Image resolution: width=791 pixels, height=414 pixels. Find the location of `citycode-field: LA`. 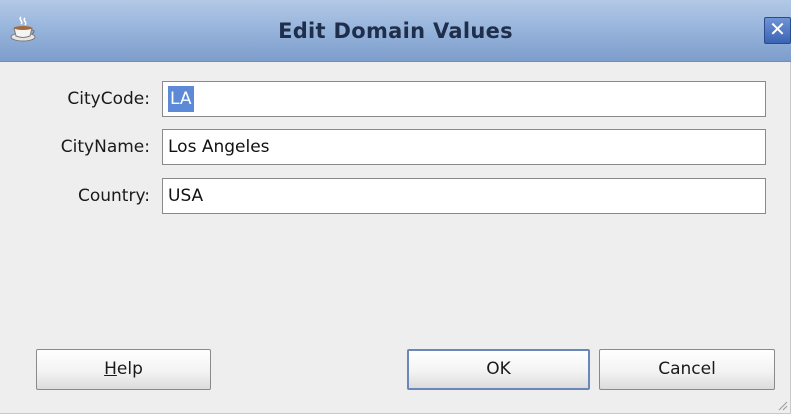

citycode-field: LA is located at coordinates (464, 99).